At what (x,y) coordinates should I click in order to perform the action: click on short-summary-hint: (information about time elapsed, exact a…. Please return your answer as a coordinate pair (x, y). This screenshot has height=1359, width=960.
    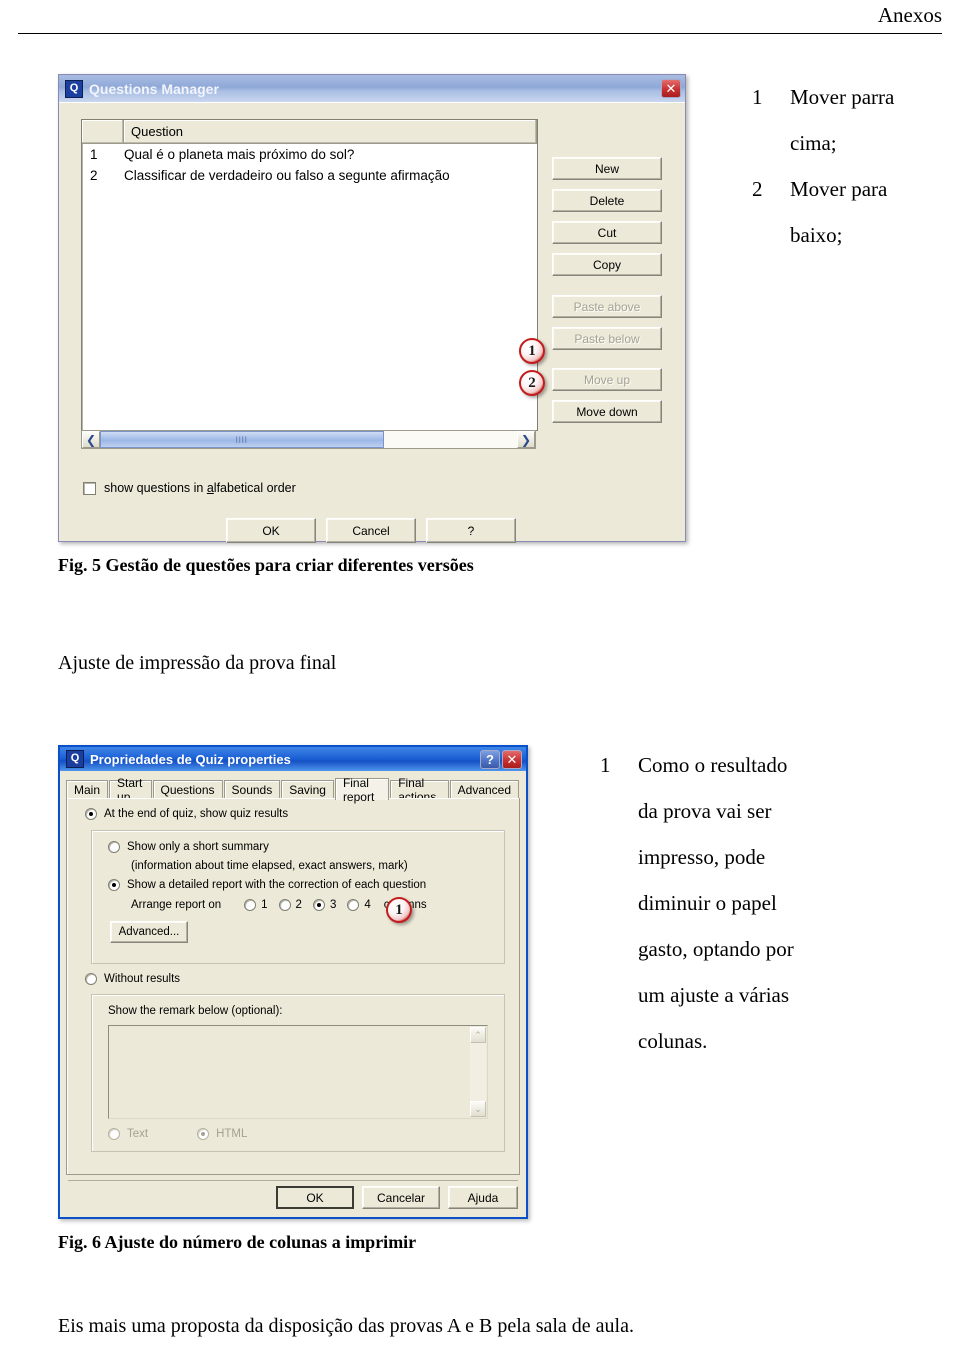
    Looking at the image, I should click on (269, 866).